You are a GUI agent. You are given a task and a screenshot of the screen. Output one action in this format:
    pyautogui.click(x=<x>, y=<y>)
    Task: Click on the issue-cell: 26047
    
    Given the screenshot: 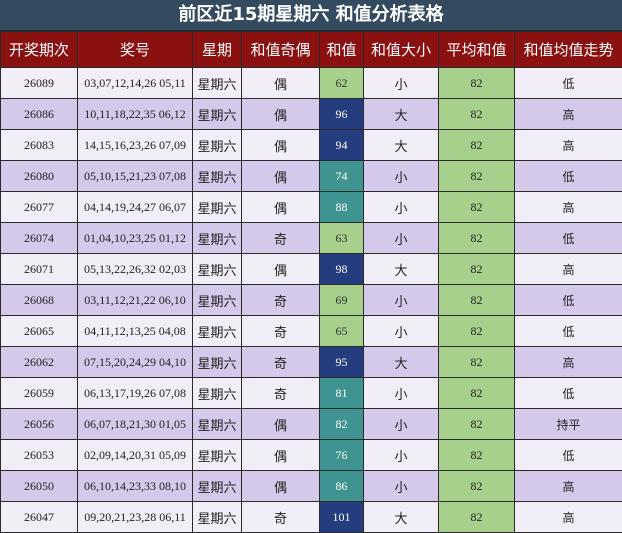 What is the action you would take?
    pyautogui.click(x=39, y=517)
    